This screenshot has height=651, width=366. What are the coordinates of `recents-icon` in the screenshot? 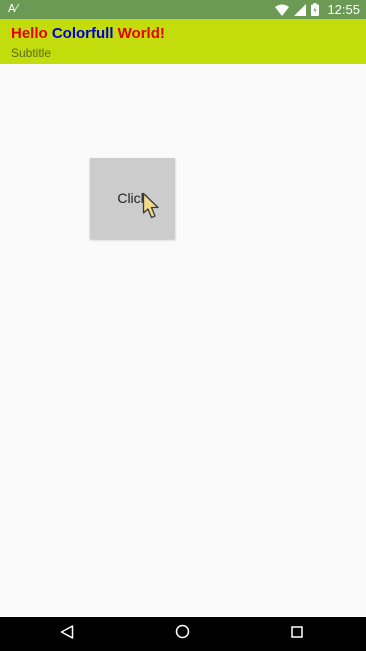 It's located at (297, 634).